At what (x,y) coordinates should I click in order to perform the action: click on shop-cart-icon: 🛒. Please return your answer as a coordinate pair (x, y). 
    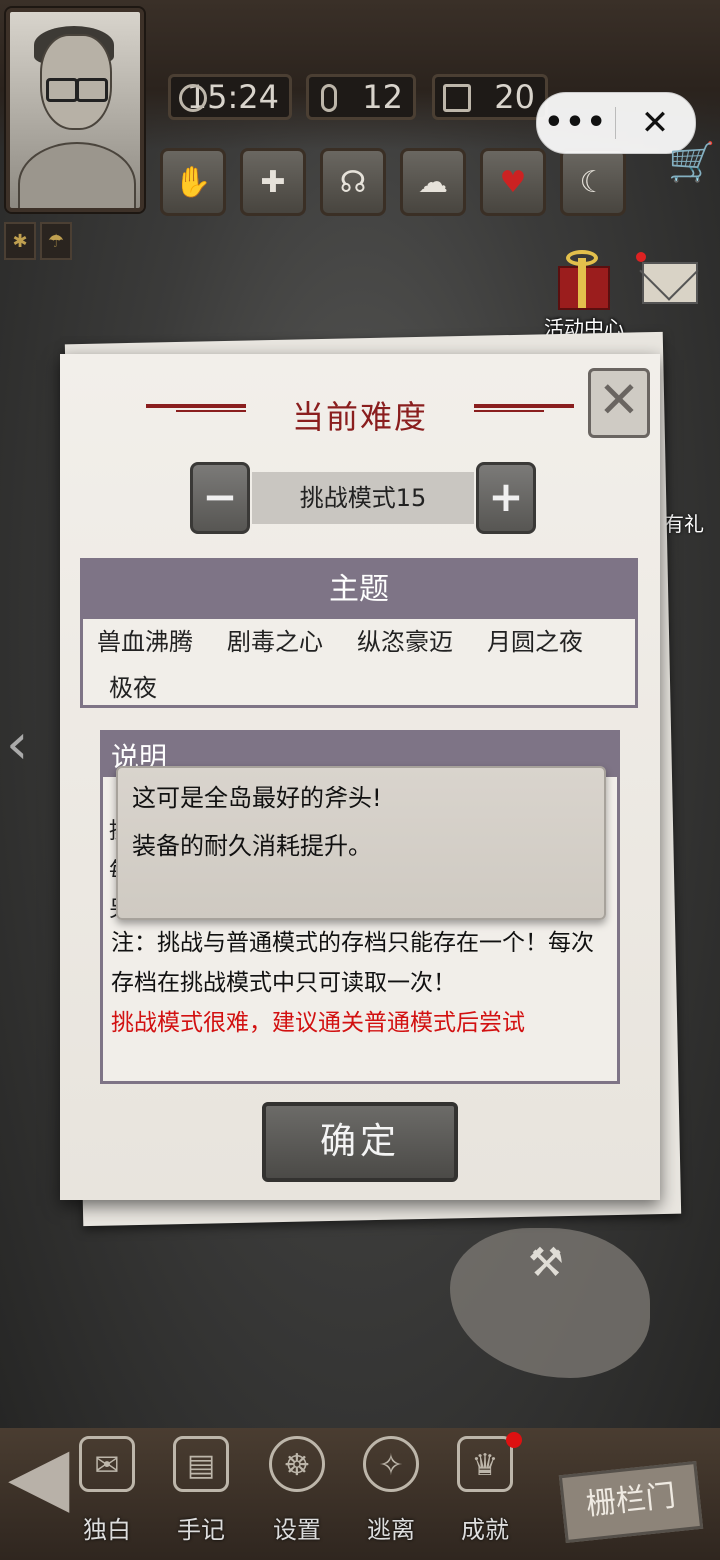
    Looking at the image, I should click on (691, 162).